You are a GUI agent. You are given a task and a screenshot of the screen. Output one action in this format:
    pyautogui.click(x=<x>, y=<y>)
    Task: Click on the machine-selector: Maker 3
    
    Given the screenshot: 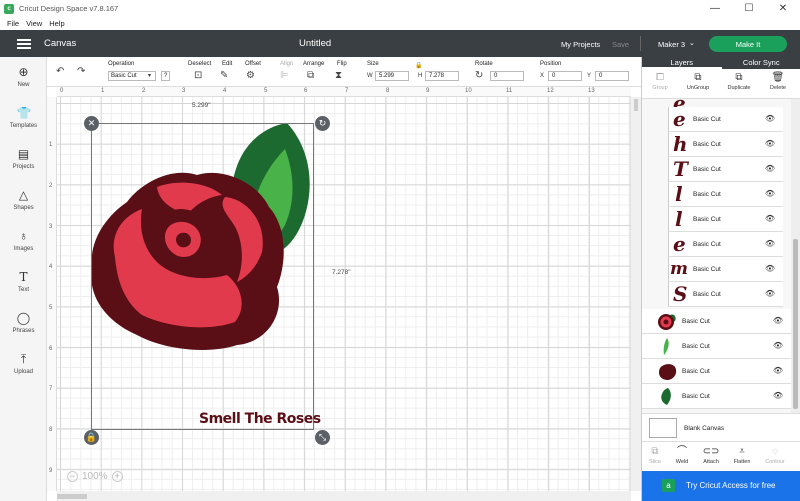 What is the action you would take?
    pyautogui.click(x=671, y=44)
    